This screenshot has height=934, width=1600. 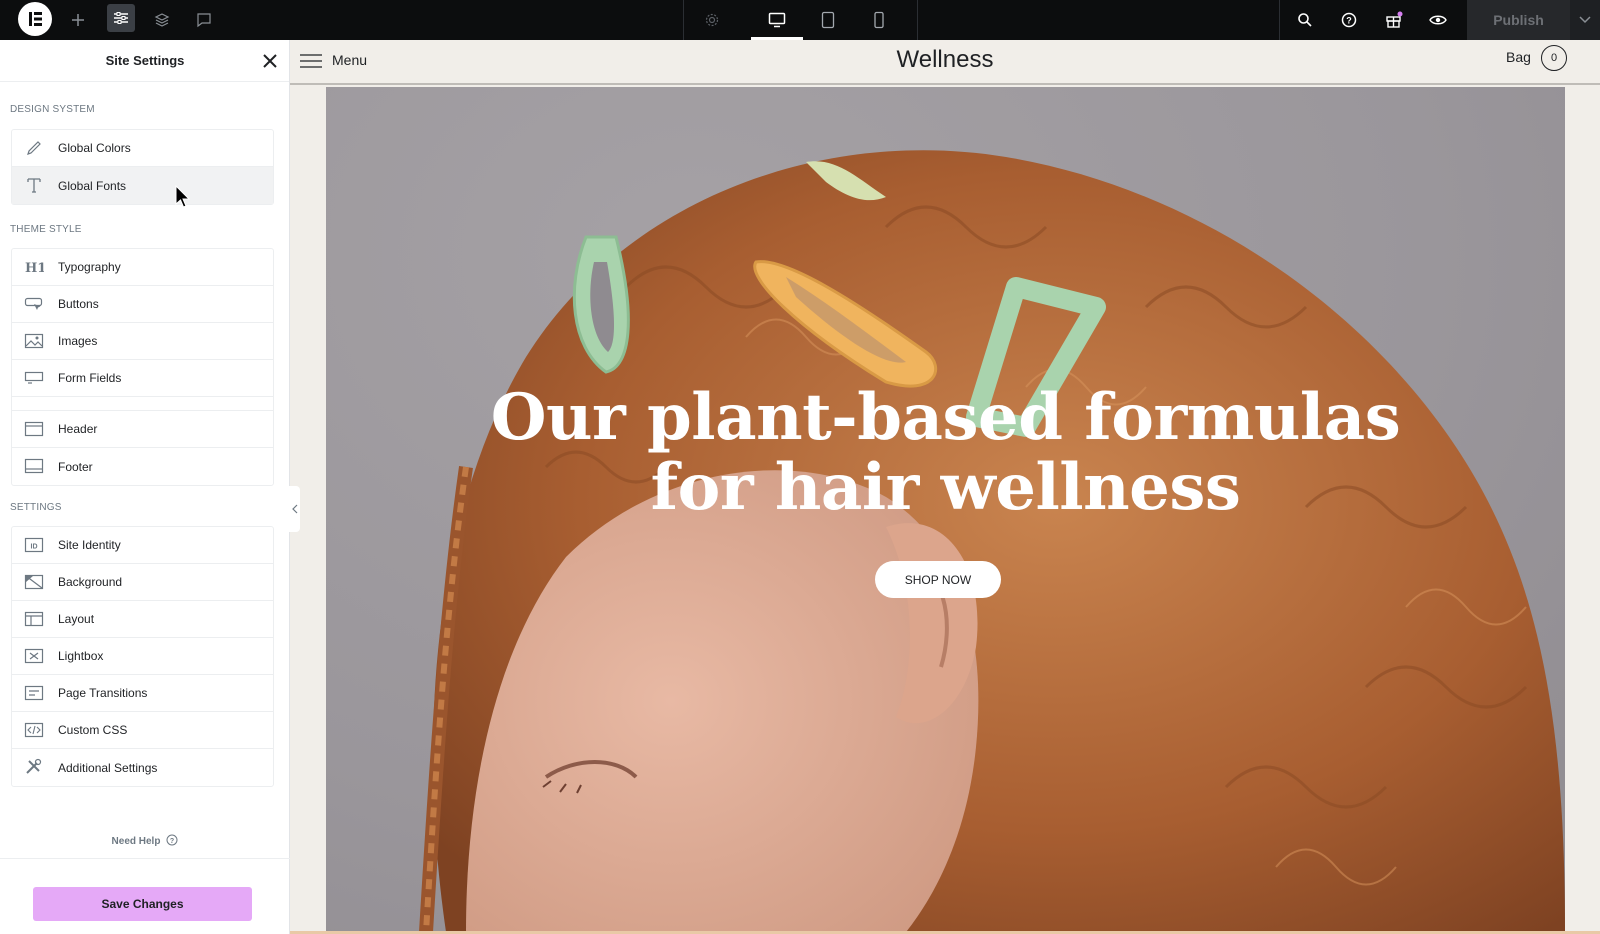 What do you see at coordinates (78, 304) in the screenshot?
I see `settings-item-label: Buttons` at bounding box center [78, 304].